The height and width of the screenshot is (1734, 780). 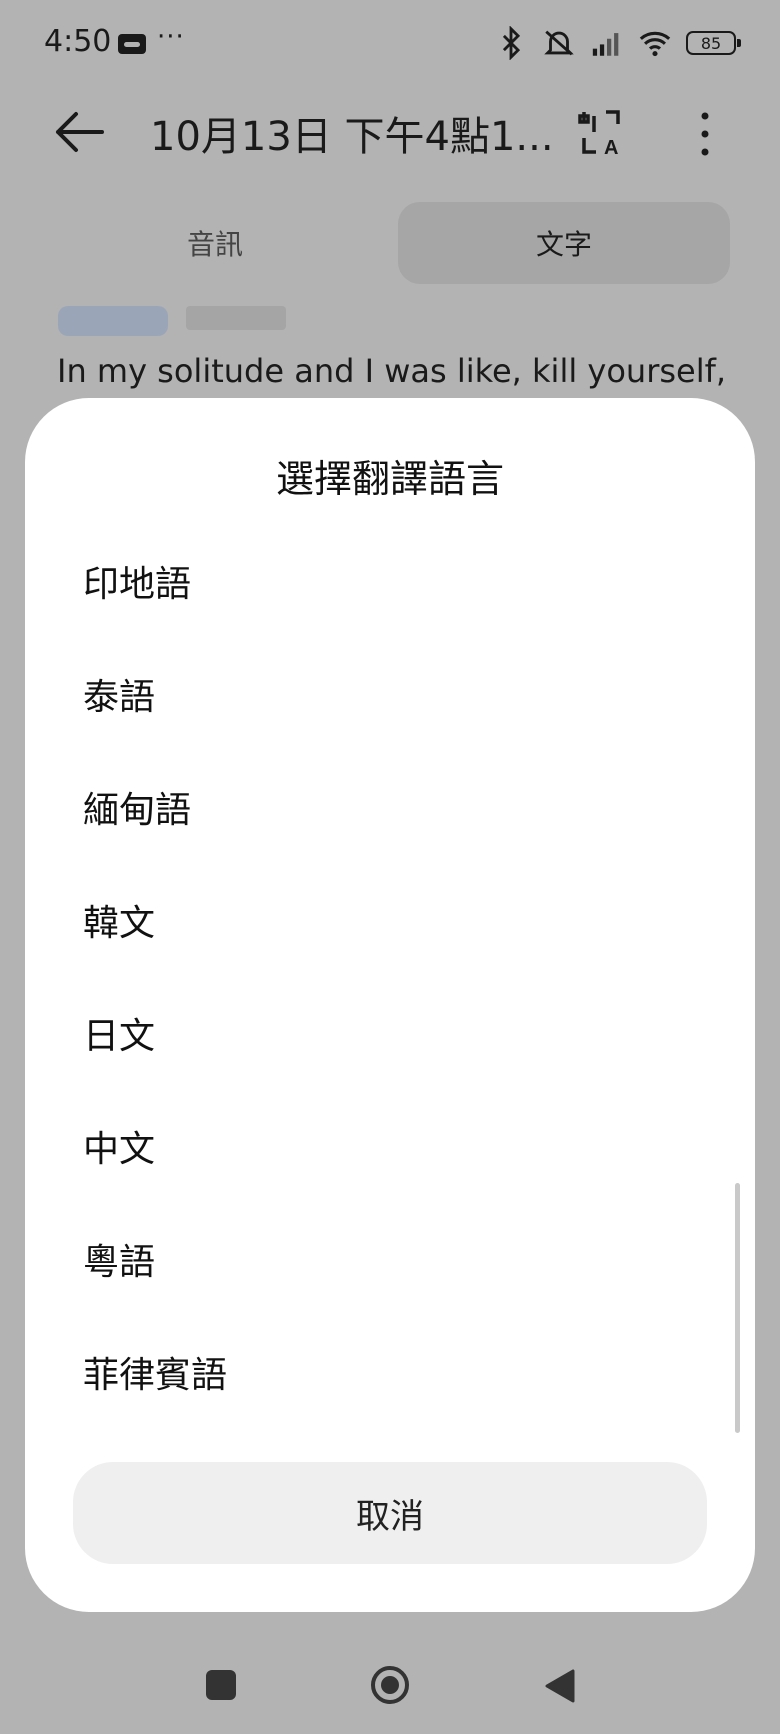 I want to click on battery-icon: 85, so click(x=713, y=43).